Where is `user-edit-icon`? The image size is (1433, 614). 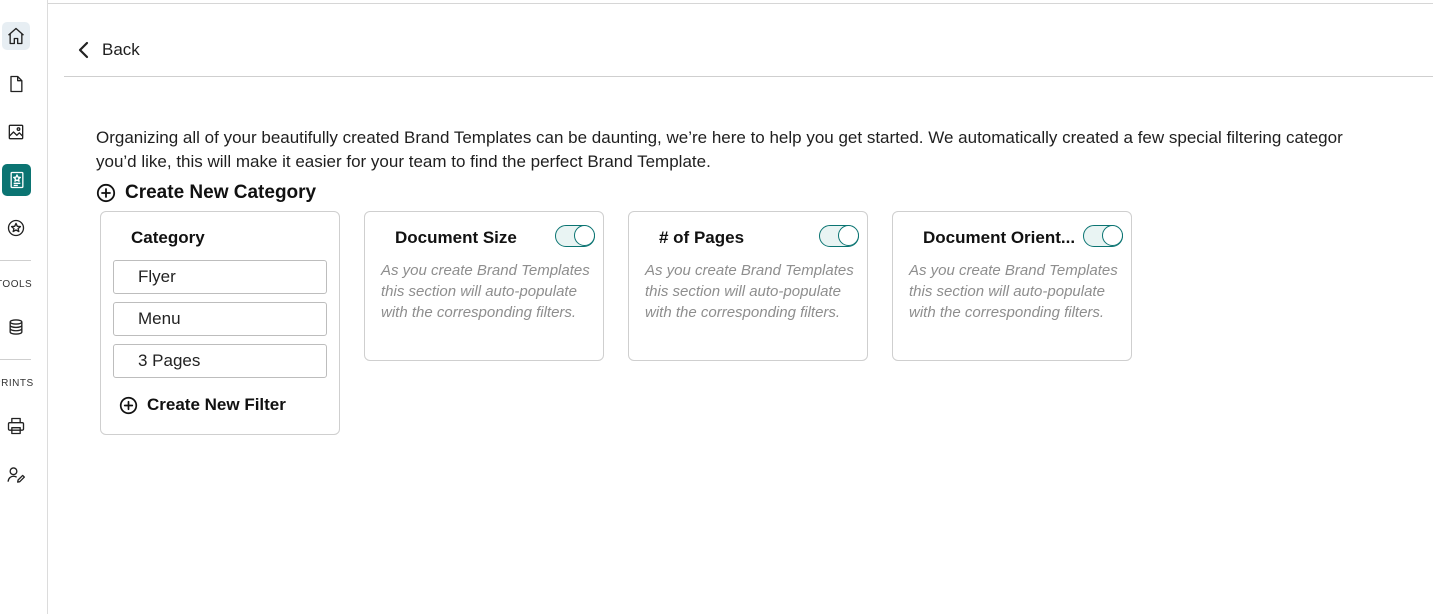
user-edit-icon is located at coordinates (16, 475).